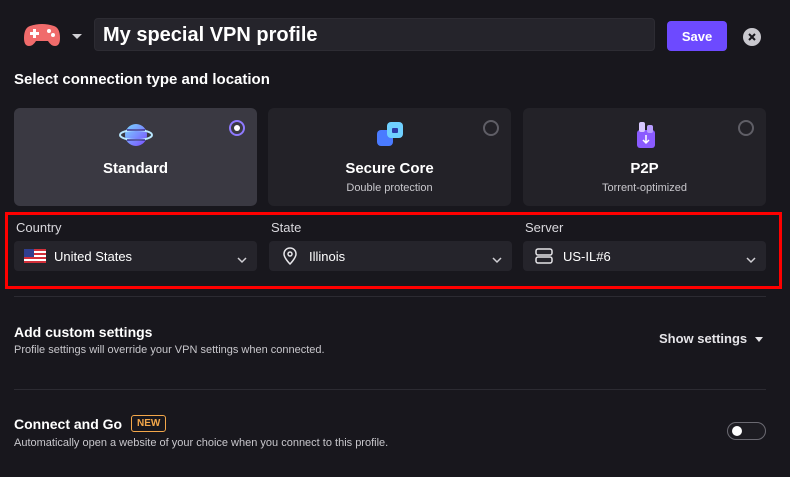 Image resolution: width=790 pixels, height=477 pixels. What do you see at coordinates (390, 256) in the screenshot?
I see `state-select: Illinois` at bounding box center [390, 256].